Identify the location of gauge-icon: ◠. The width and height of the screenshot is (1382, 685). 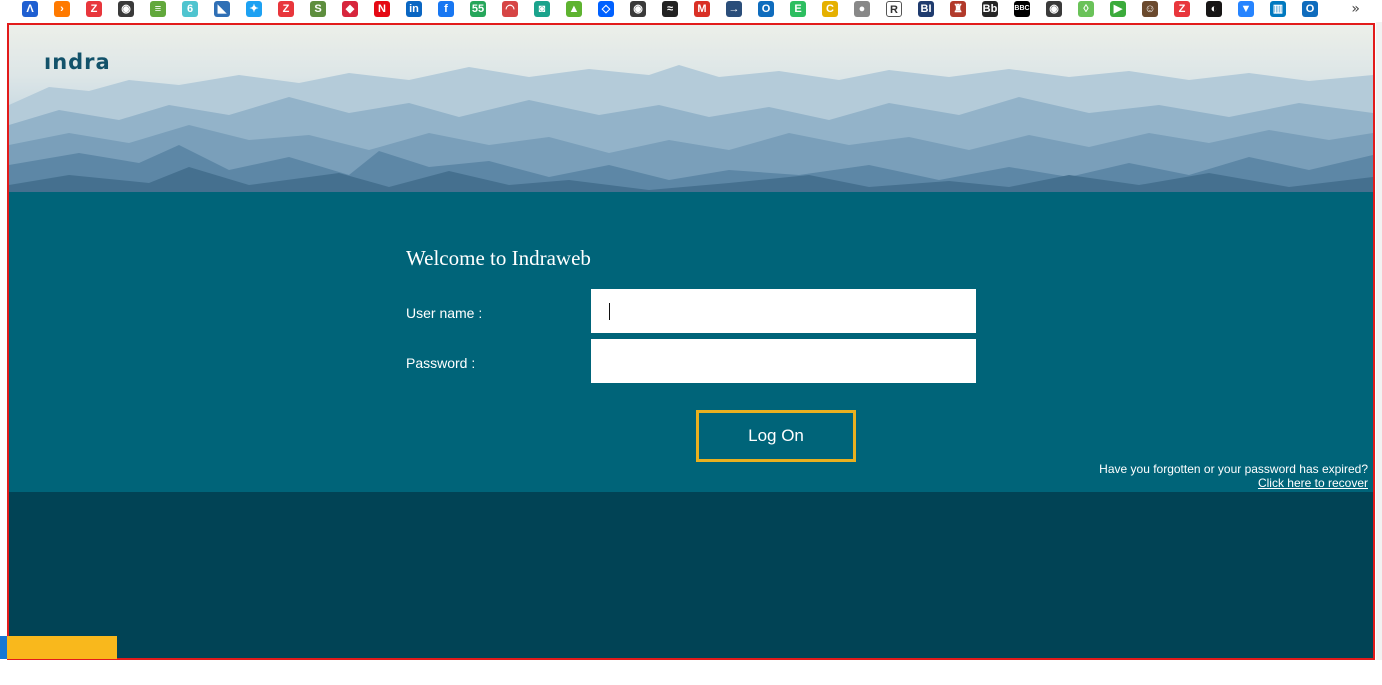
(510, 9).